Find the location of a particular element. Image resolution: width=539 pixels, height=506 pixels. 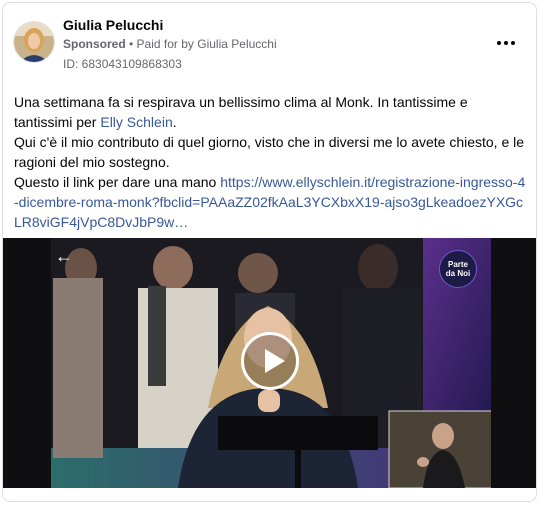

sponsored-label: Sponsored is located at coordinates (94, 44).